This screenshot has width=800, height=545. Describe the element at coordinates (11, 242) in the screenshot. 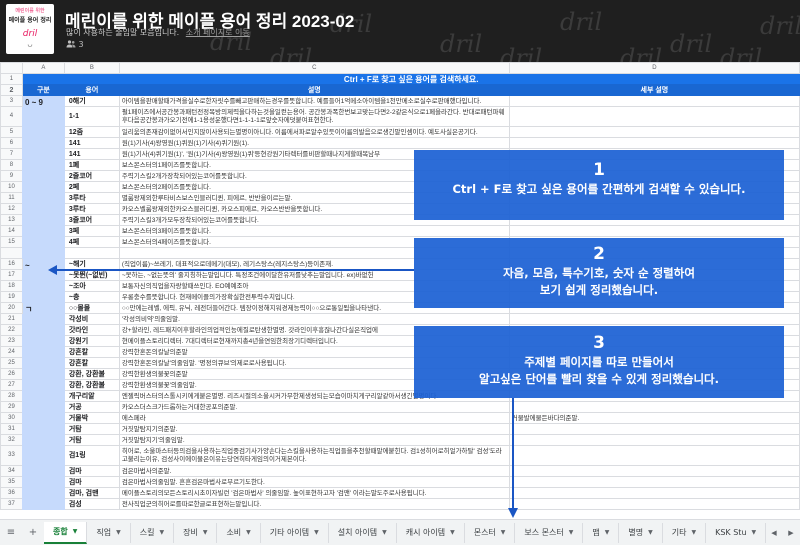

I see `row-number: 15` at that location.